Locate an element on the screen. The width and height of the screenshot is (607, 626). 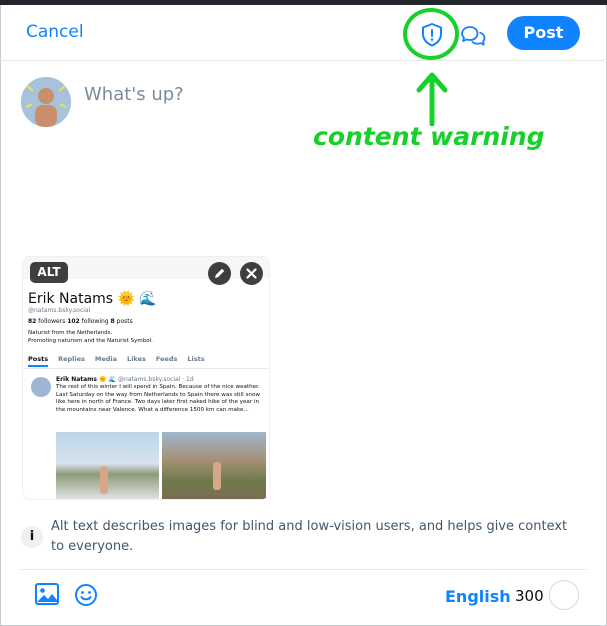
remove-image-button is located at coordinates (251, 273).